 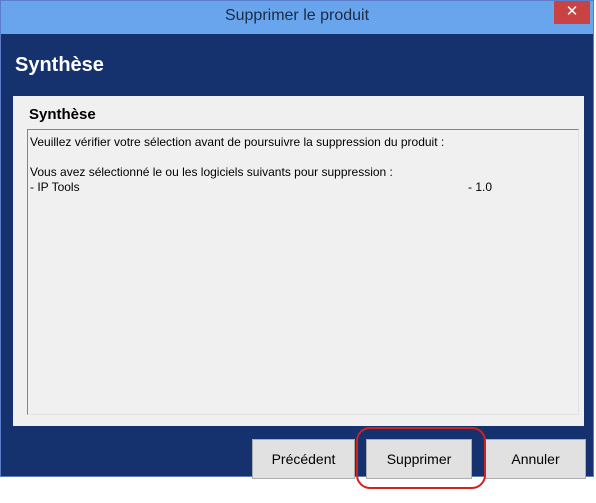 I want to click on page-title: Synthèse, so click(x=59, y=65).